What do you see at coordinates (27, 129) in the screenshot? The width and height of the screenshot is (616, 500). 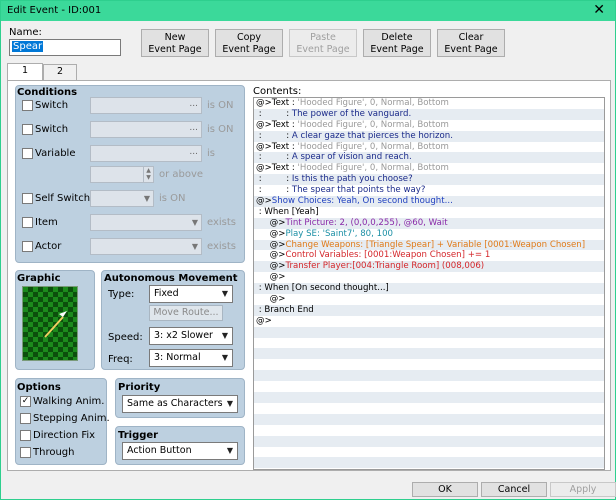 I see `switch2-checkbox` at bounding box center [27, 129].